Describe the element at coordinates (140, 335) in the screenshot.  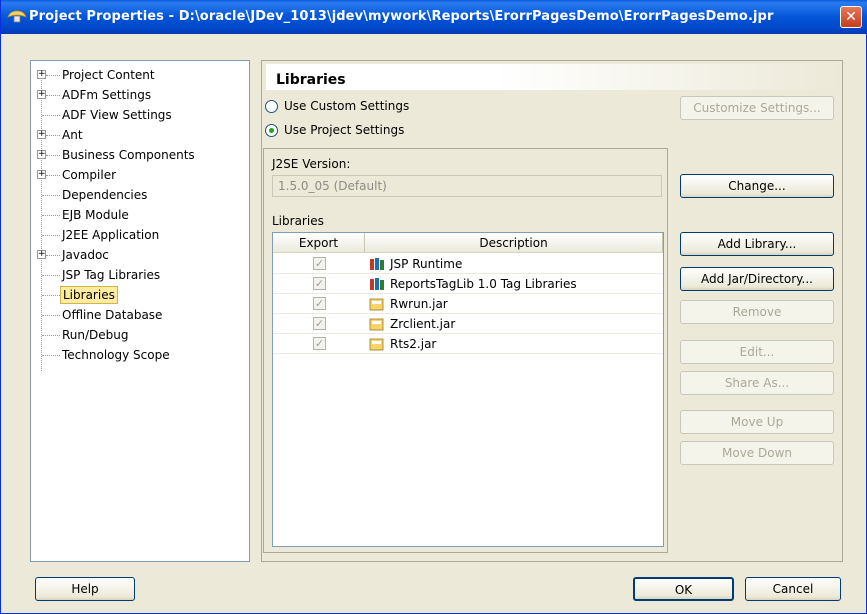
I see `tree-item-run-debug: Run/Debug` at that location.